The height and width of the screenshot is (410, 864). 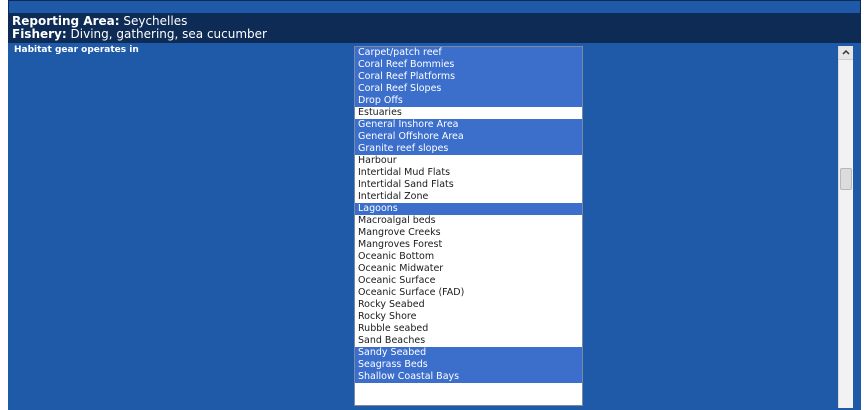 I want to click on habitat-option: Sand Beaches, so click(x=468, y=341).